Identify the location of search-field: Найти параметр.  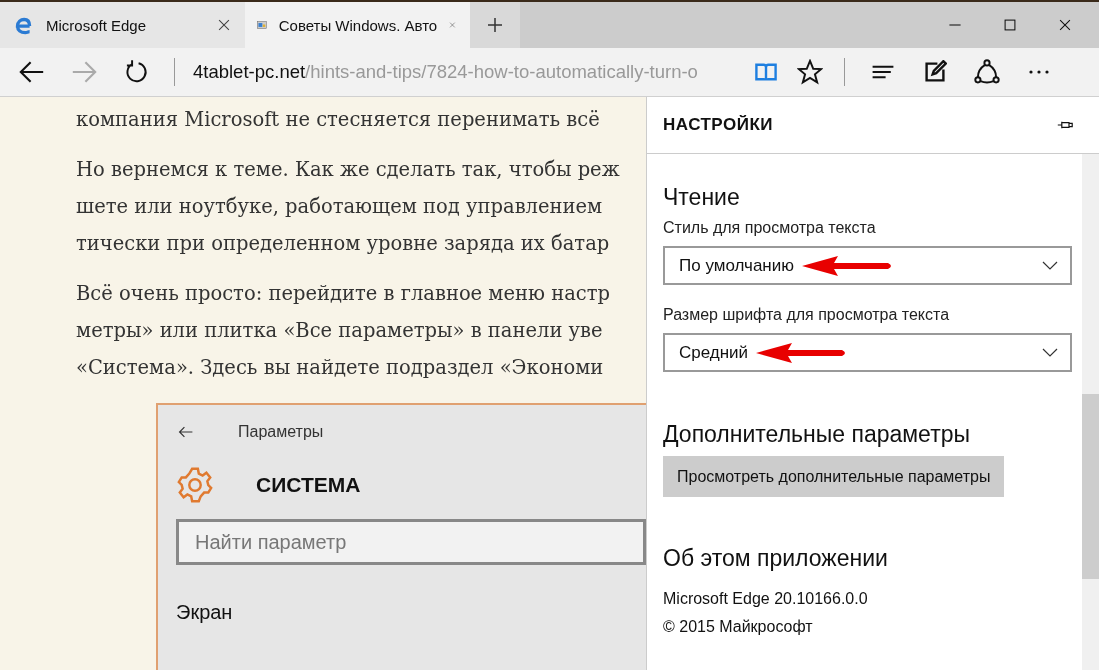
(411, 542).